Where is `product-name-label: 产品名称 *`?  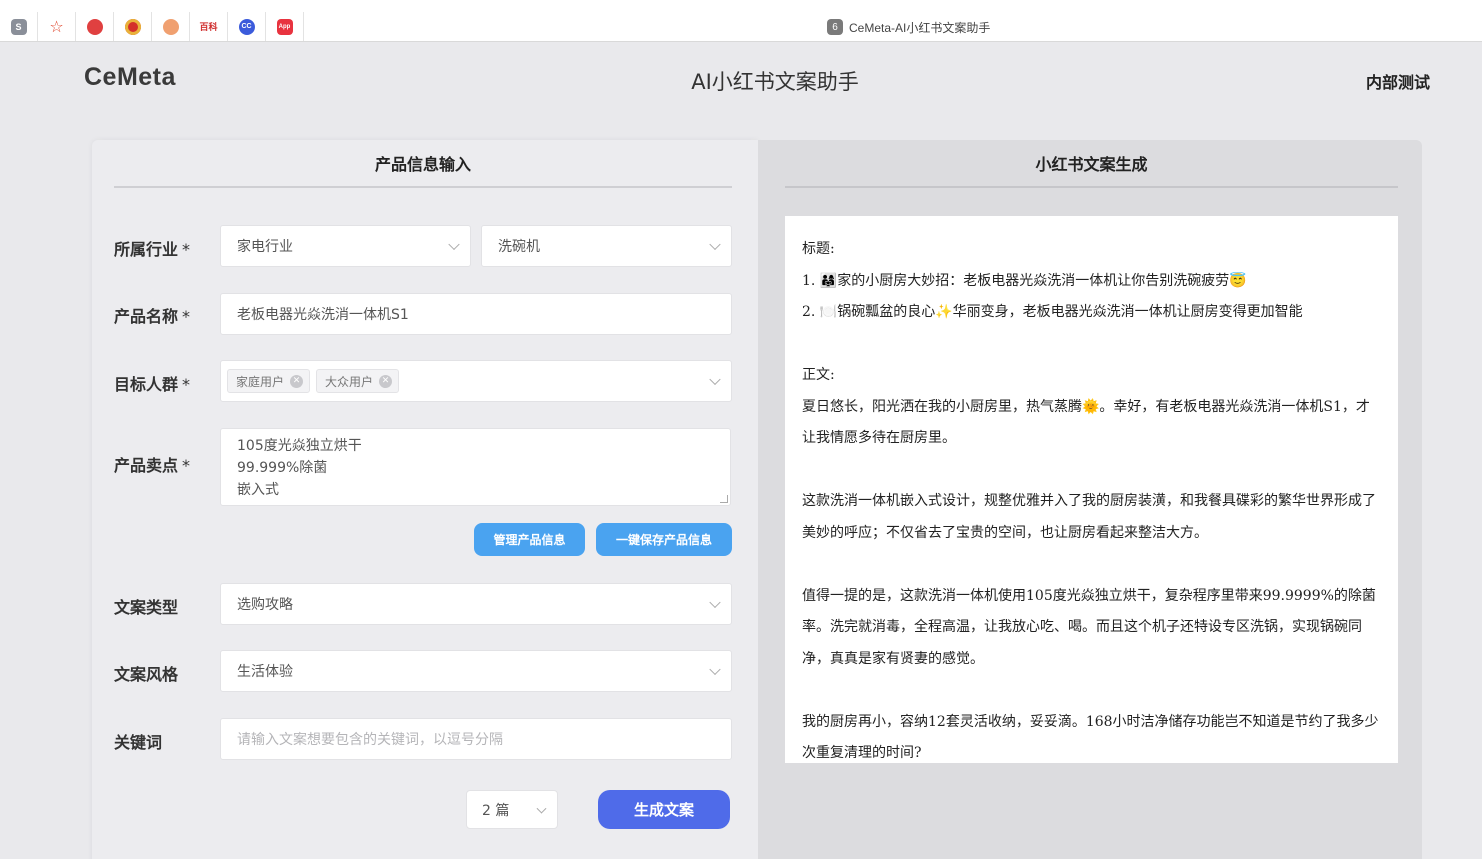
product-name-label: 产品名称 * is located at coordinates (152, 316).